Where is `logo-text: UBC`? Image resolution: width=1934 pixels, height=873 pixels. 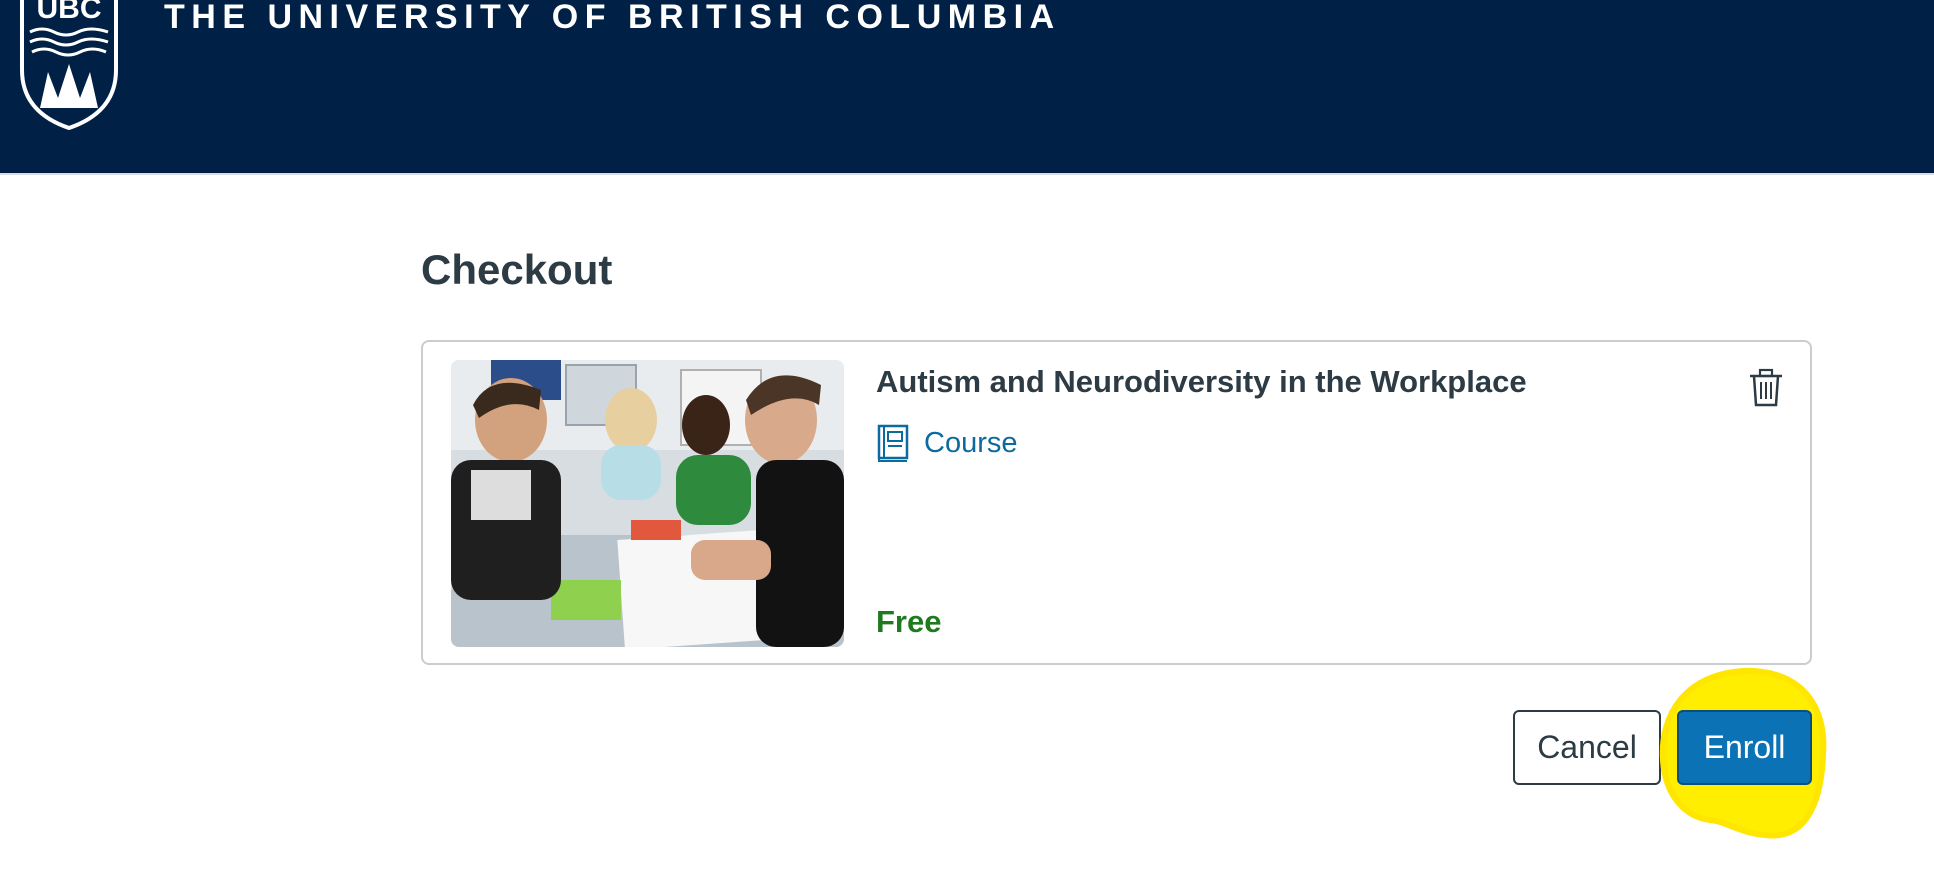 logo-text: UBC is located at coordinates (69, 12).